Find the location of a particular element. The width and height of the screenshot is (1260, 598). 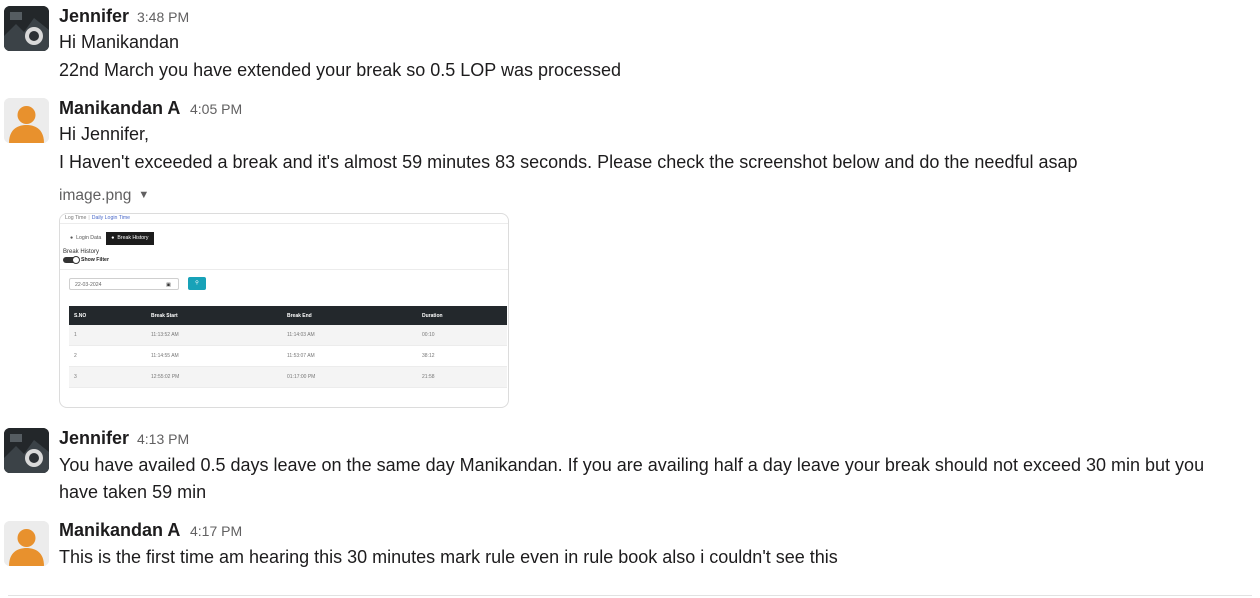

users-icon: ● is located at coordinates (113, 238).